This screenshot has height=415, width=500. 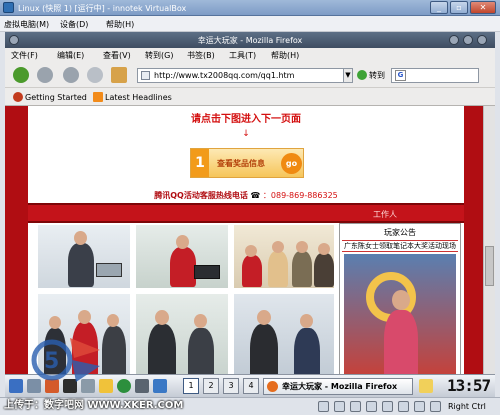 I want to click on notice-subtitle: 广东陈女士领取笔记本大奖活动现场, so click(x=400, y=246).